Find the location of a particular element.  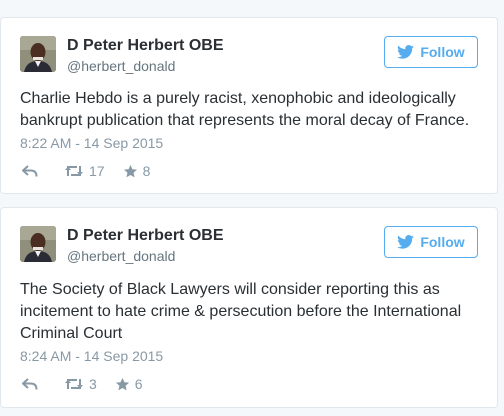

retweet-count: 17 is located at coordinates (97, 171).